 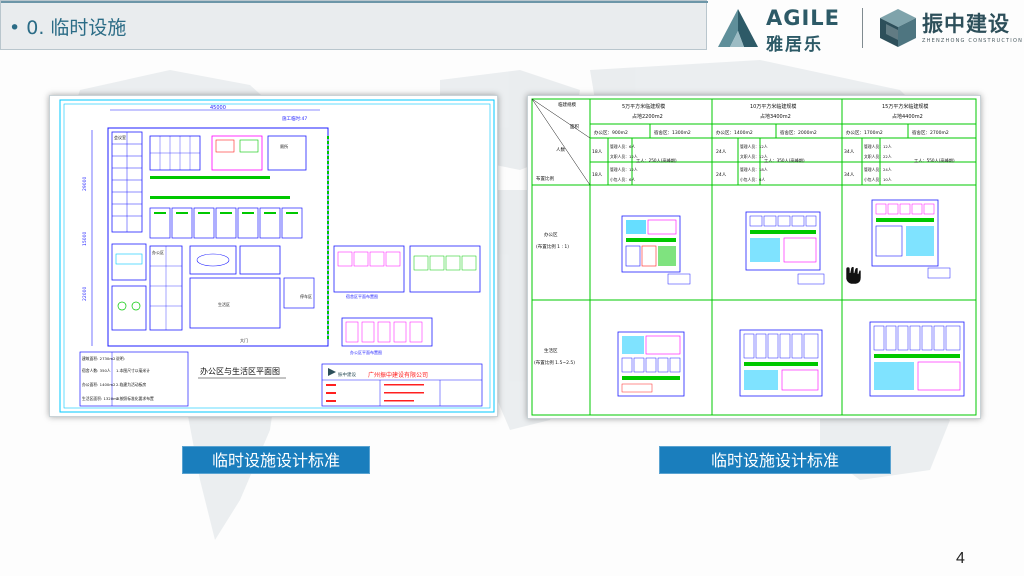 What do you see at coordinates (85, 239) in the screenshot?
I see `plan-left-dim-2: 15000` at bounding box center [85, 239].